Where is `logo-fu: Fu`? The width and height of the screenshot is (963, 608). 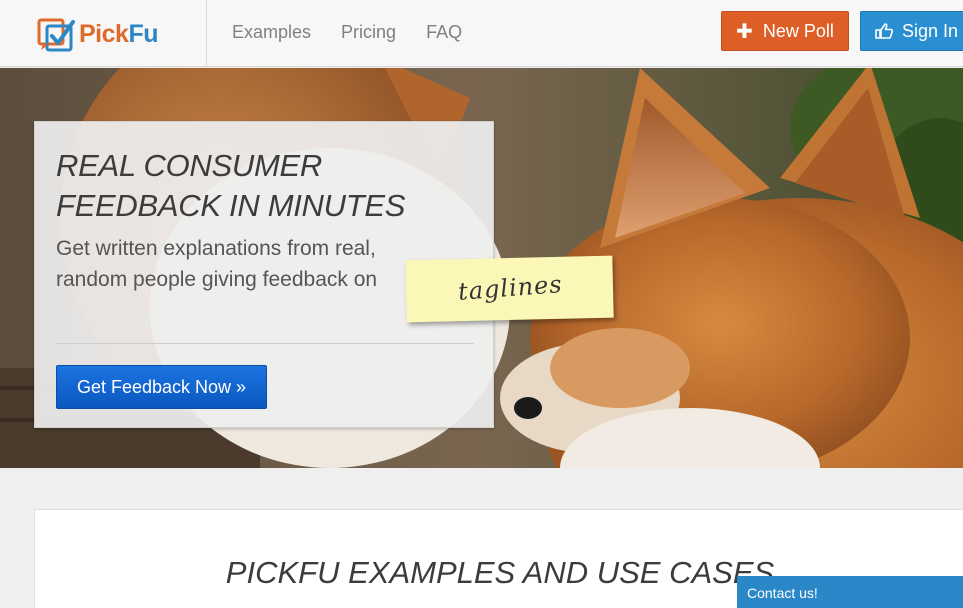 logo-fu: Fu is located at coordinates (143, 33).